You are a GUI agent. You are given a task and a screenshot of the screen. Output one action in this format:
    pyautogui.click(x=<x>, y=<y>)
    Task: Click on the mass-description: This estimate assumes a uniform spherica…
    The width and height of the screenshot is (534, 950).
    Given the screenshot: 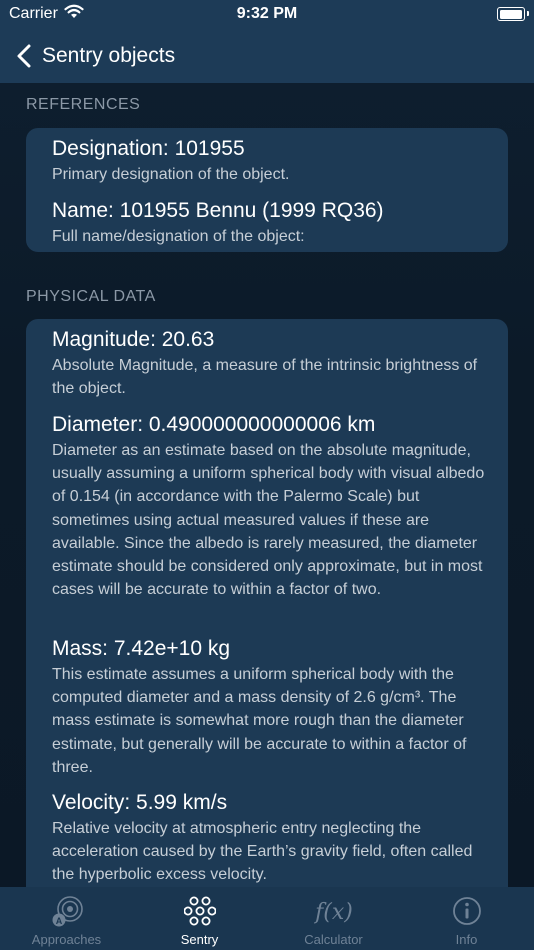 What is the action you would take?
    pyautogui.click(x=259, y=721)
    